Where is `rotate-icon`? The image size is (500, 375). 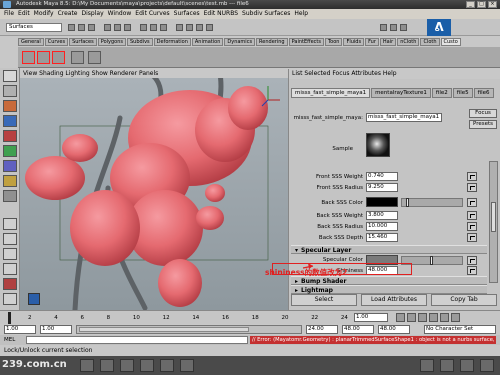 rotate-icon is located at coordinates (10, 136).